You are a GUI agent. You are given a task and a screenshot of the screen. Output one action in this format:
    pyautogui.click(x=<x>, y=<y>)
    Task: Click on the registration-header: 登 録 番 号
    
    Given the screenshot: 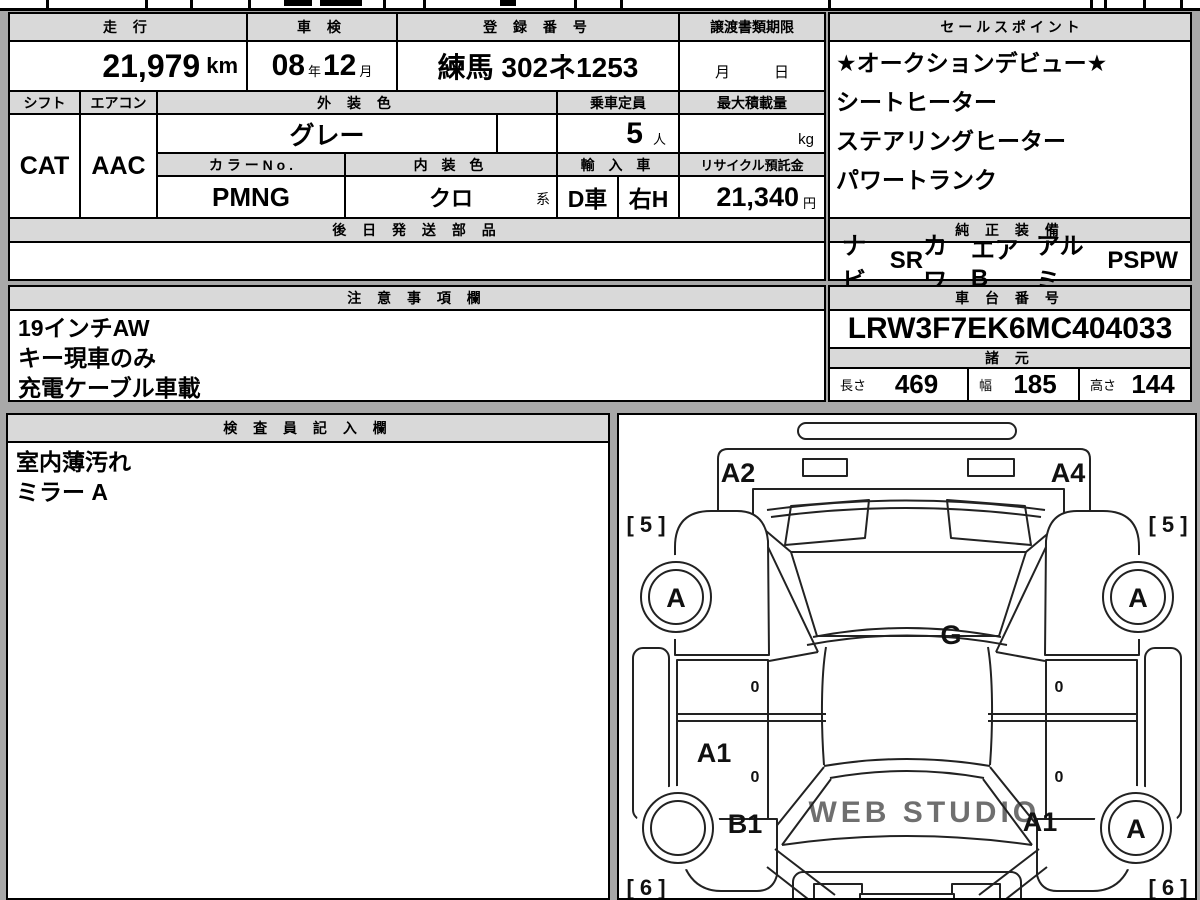 What is the action you would take?
    pyautogui.click(x=538, y=27)
    